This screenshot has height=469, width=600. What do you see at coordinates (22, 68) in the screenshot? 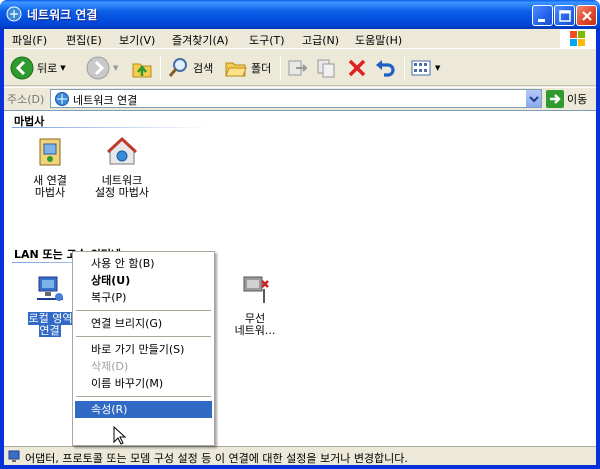
I see `back-arrow-icon` at bounding box center [22, 68].